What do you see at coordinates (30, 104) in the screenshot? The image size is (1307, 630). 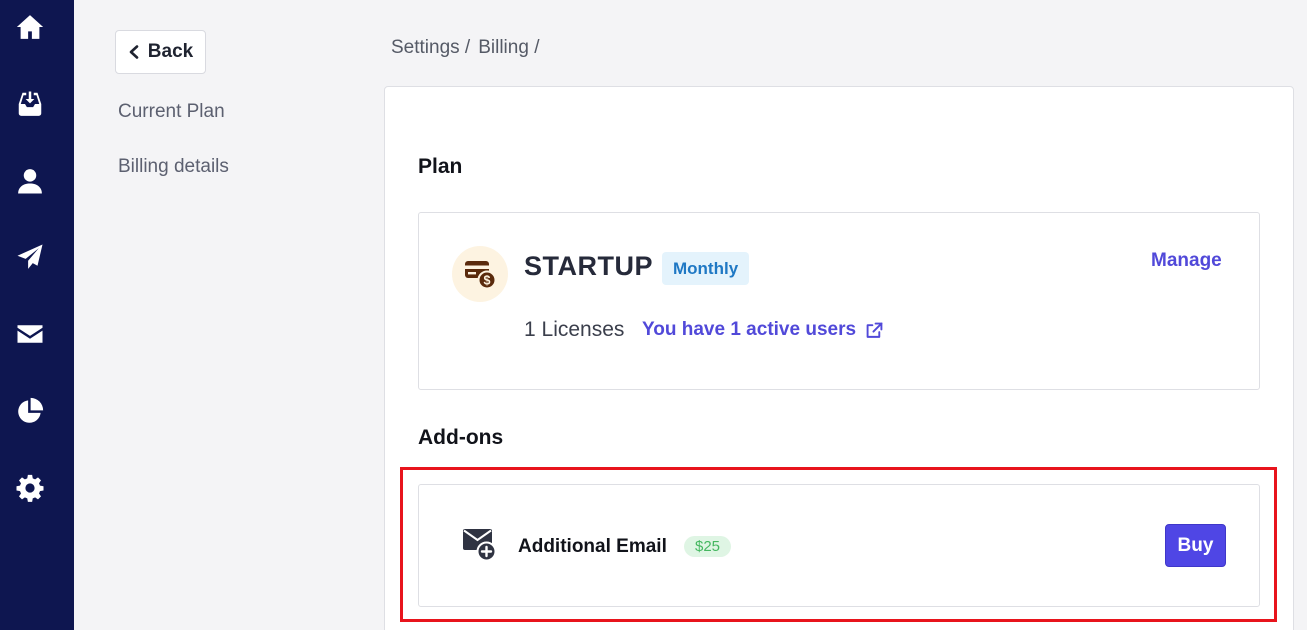 I see `inbox-download-icon` at bounding box center [30, 104].